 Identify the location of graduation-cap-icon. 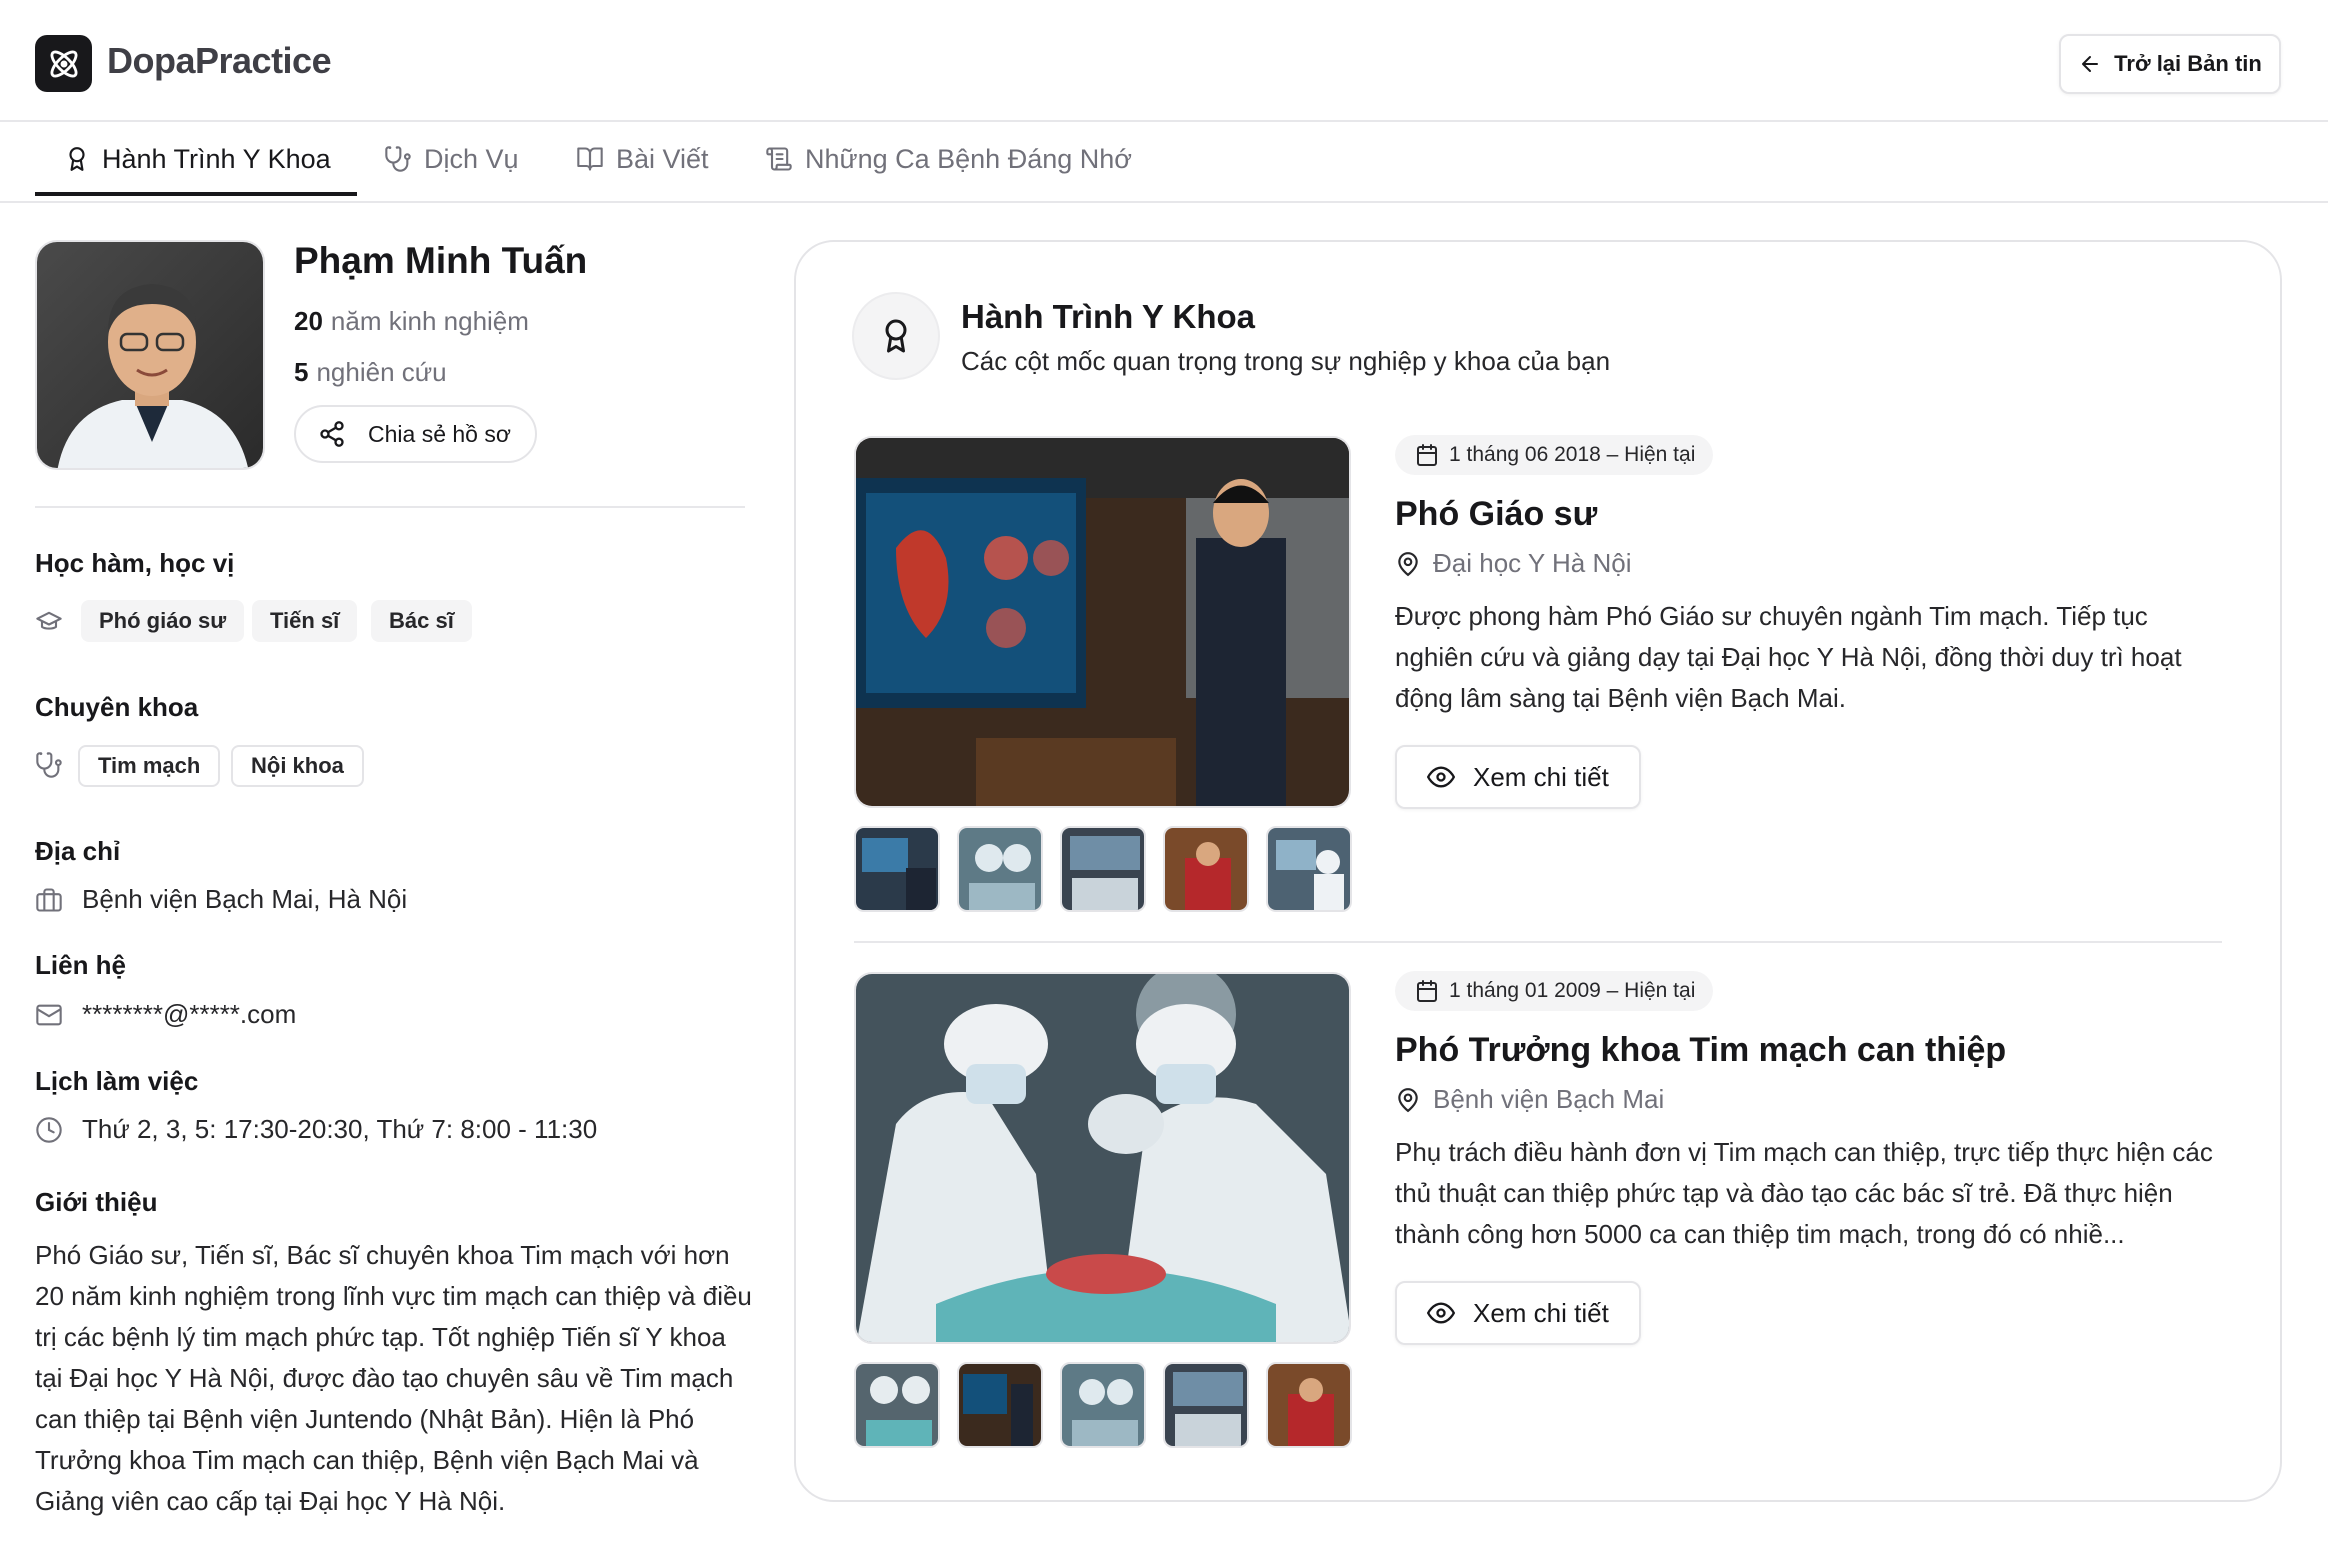
(49, 621).